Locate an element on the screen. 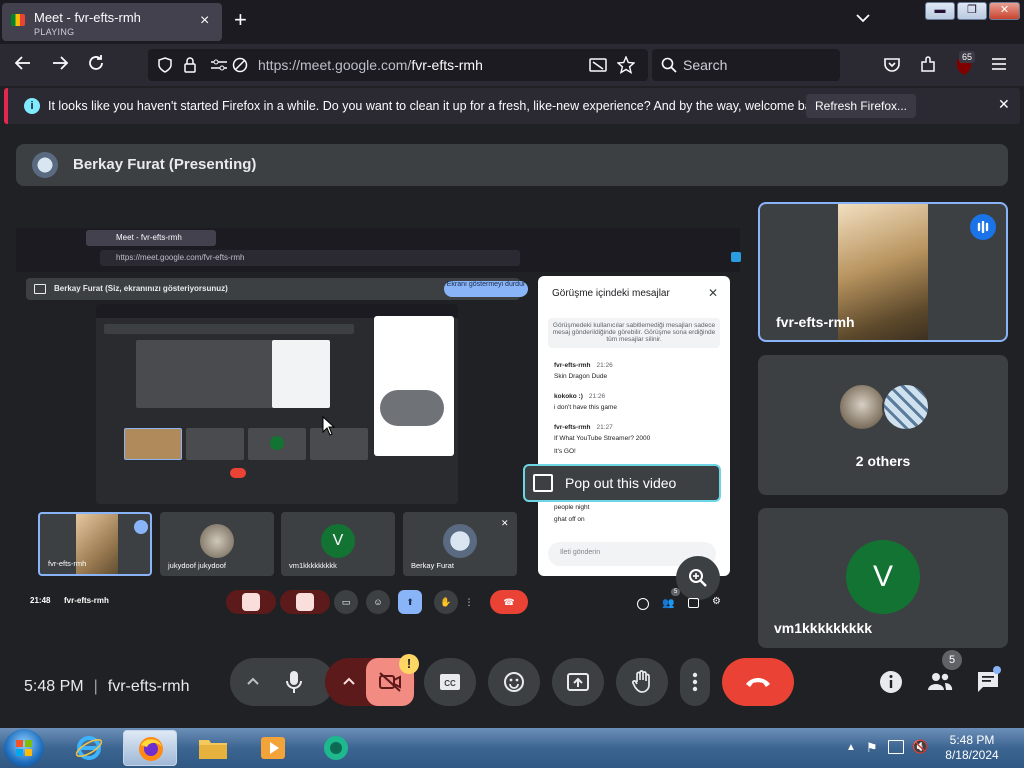  shared-mic-button is located at coordinates (251, 602).